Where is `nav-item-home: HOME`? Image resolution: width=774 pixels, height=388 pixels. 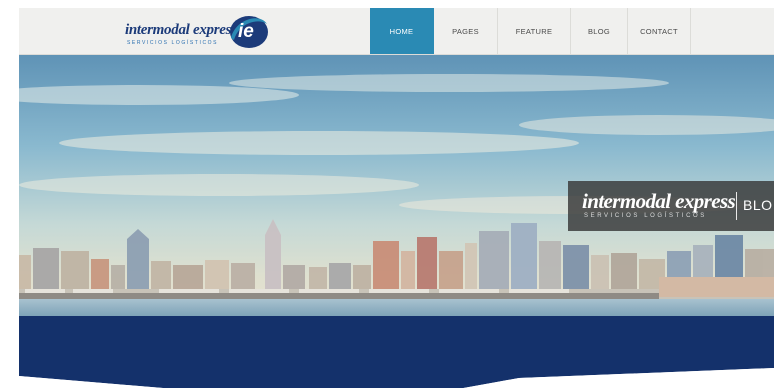 nav-item-home: HOME is located at coordinates (402, 31).